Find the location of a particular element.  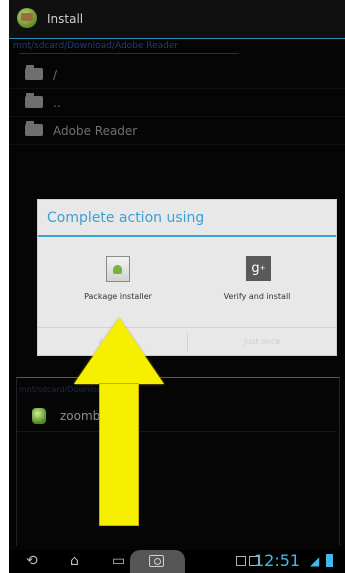

package-installer-label: Package installer is located at coordinates (118, 296).